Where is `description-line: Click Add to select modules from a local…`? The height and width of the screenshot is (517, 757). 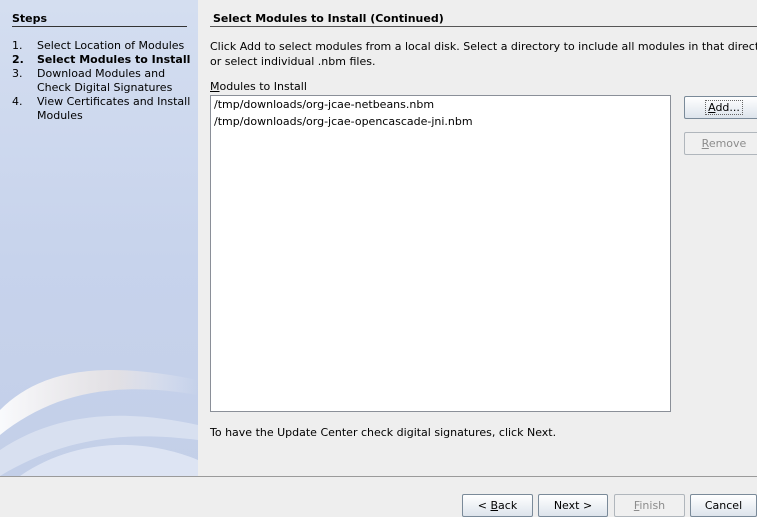
description-line: Click Add to select modules from a local… is located at coordinates (483, 46).